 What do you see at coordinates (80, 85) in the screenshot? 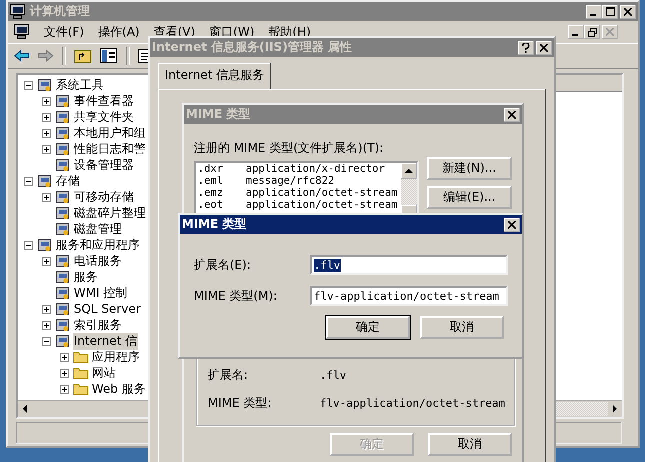
I see `tree-item: 系统工具` at bounding box center [80, 85].